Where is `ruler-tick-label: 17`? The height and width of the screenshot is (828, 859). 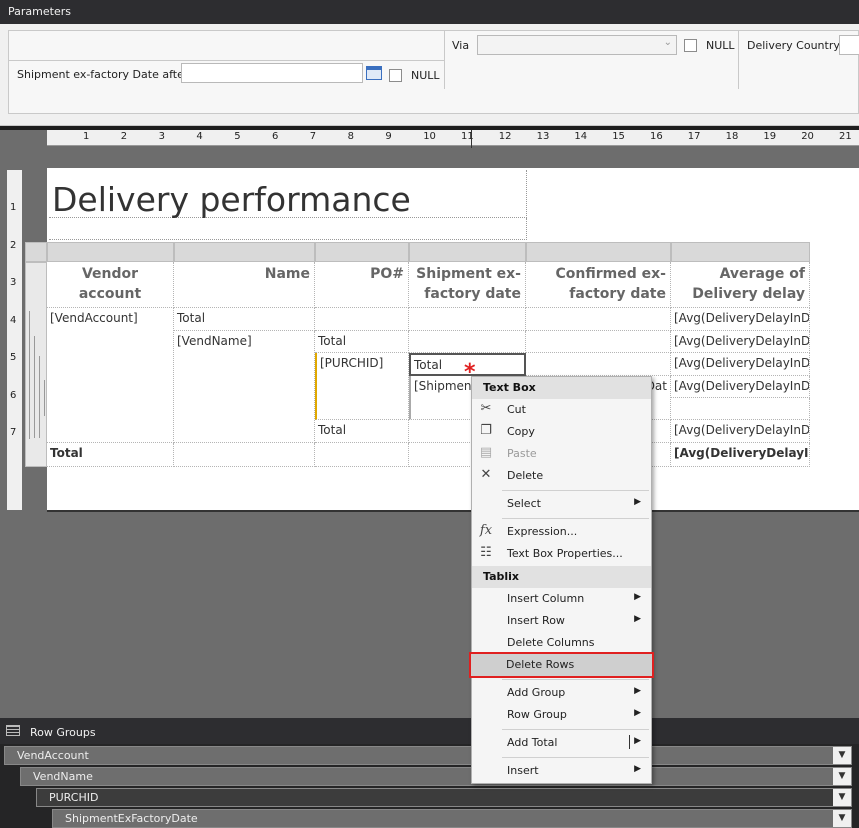
ruler-tick-label: 17 is located at coordinates (694, 136).